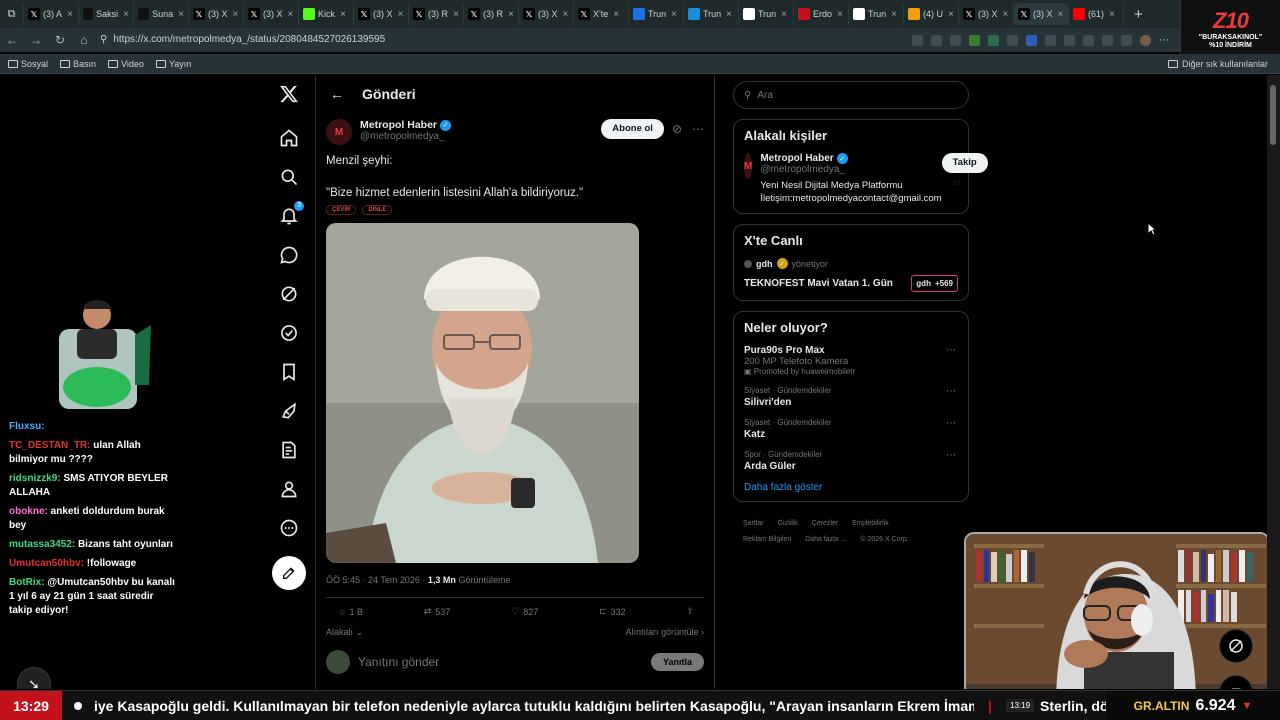 Image resolution: width=1280 pixels, height=720 pixels. What do you see at coordinates (870, 523) in the screenshot?
I see `footer-link: Erişilebilirlik` at bounding box center [870, 523].